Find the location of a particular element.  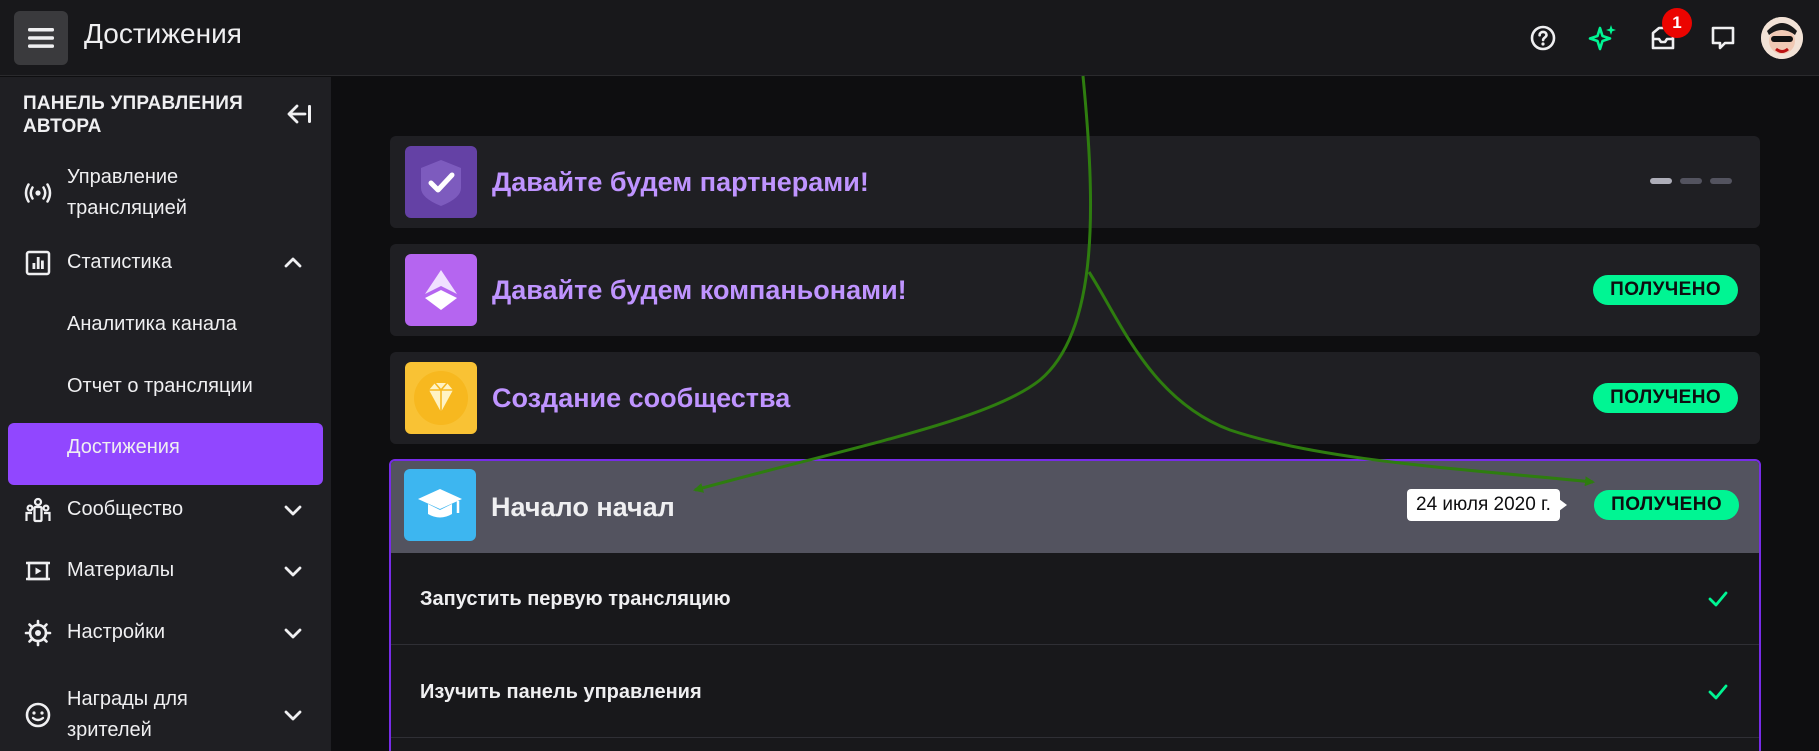

chevron-up-icon is located at coordinates (293, 263).